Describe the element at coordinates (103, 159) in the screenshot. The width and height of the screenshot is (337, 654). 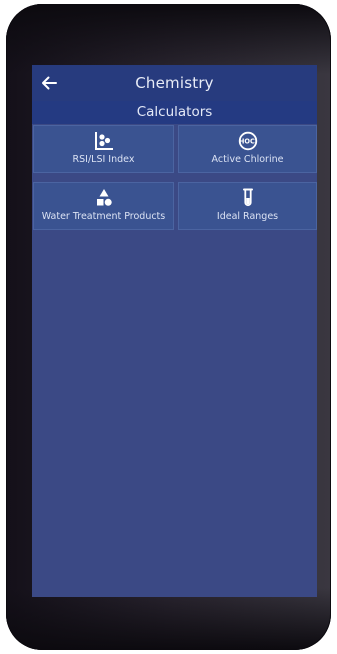
I see `rsi-lsi-index-label: RSI/LSI Index` at that location.